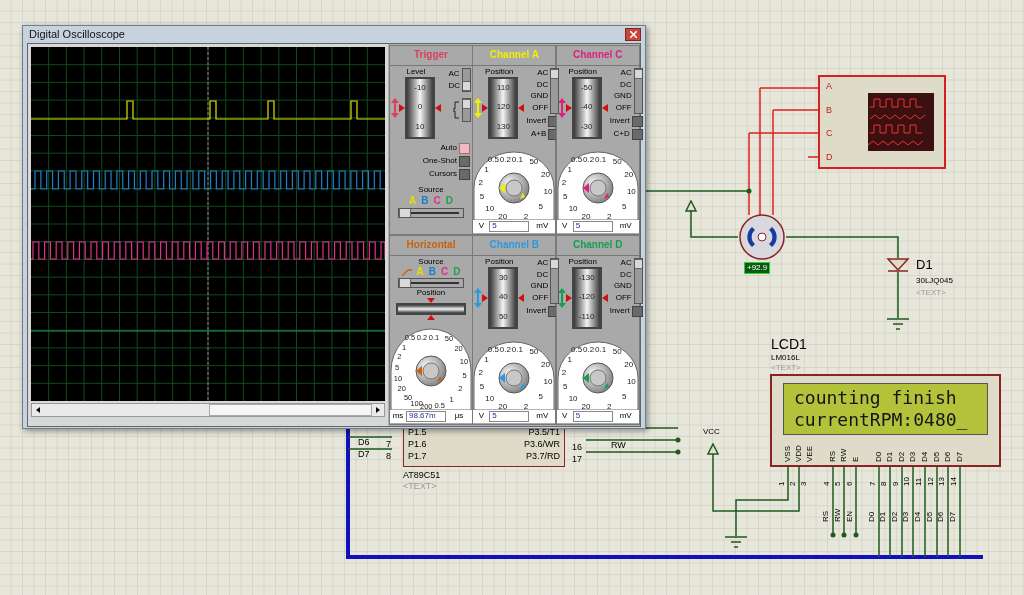 Image resolution: width=1024 pixels, height=595 pixels. Describe the element at coordinates (597, 245) in the screenshot. I see `panel-title: Channel D` at that location.